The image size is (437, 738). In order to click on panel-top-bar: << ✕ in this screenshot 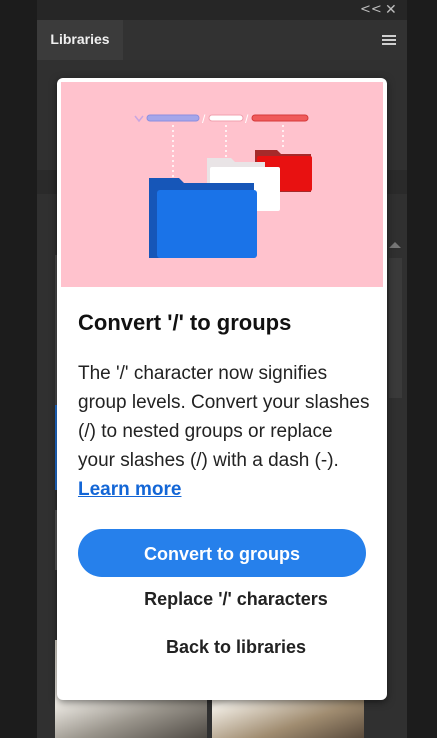, I will do `click(222, 10)`.